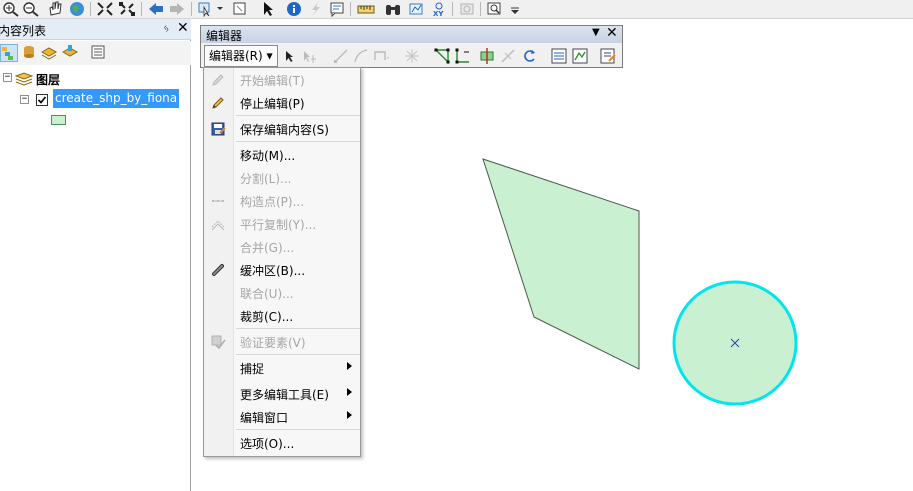 The image size is (913, 491). What do you see at coordinates (508, 56) in the screenshot?
I see `split-tool-icon` at bounding box center [508, 56].